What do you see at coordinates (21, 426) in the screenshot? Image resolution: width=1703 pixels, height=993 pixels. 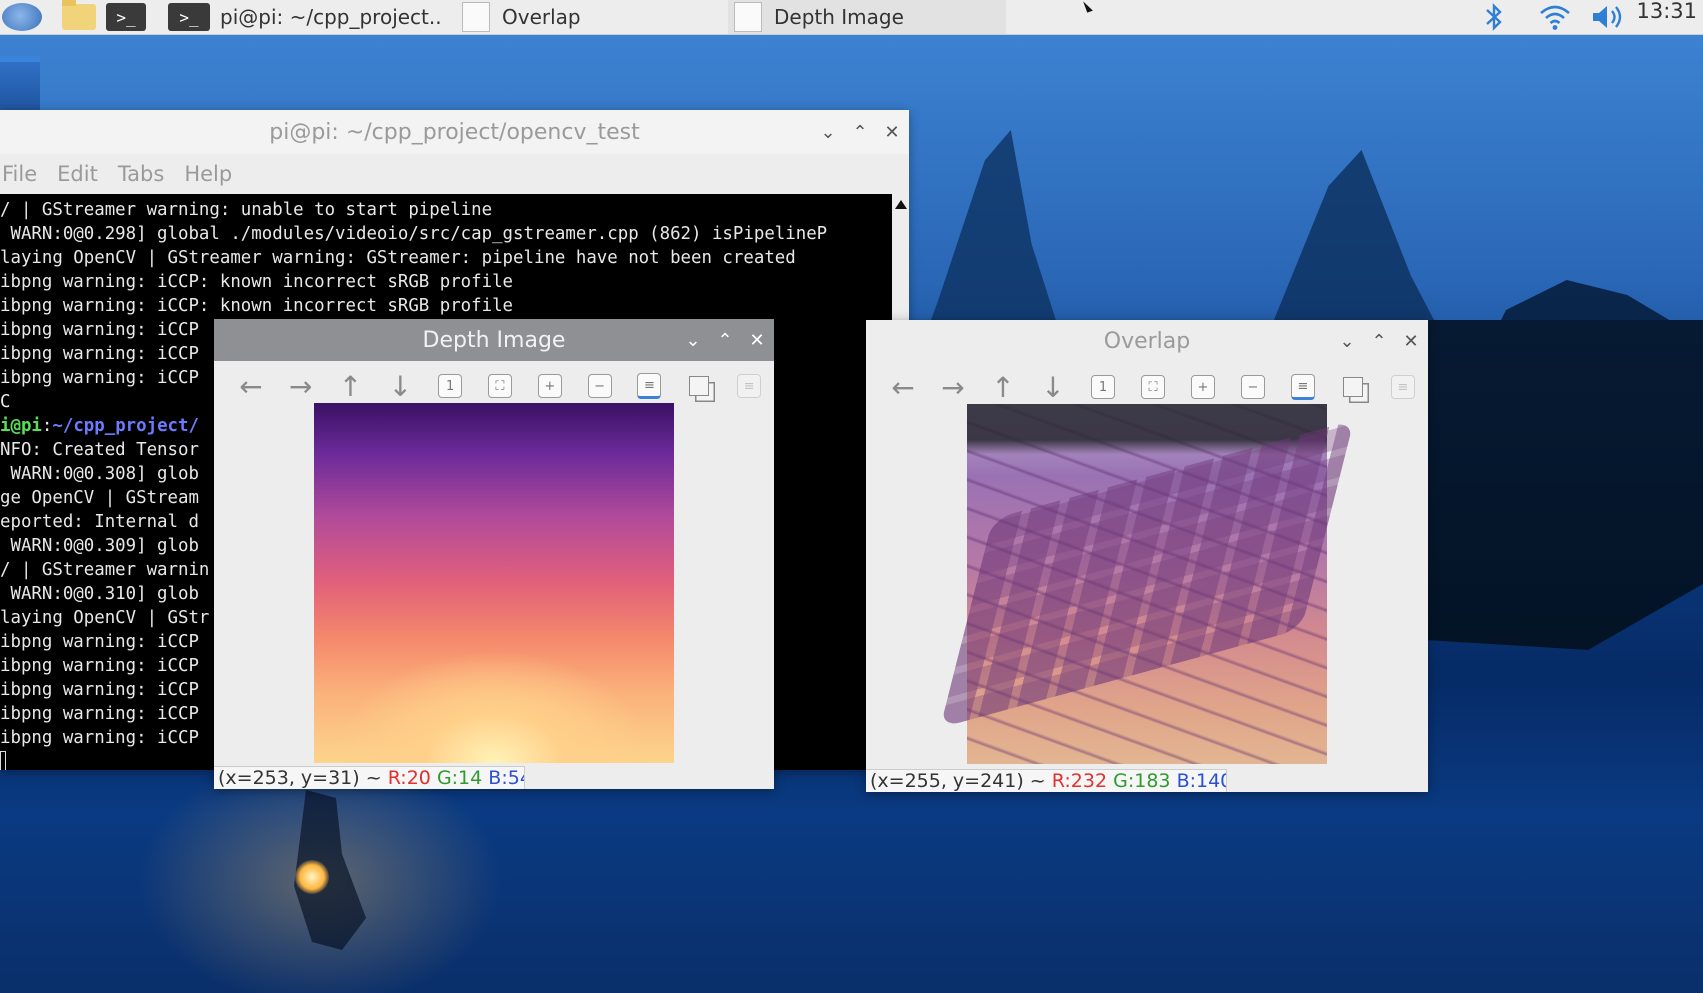 I see `prompt-user: i@pi` at bounding box center [21, 426].